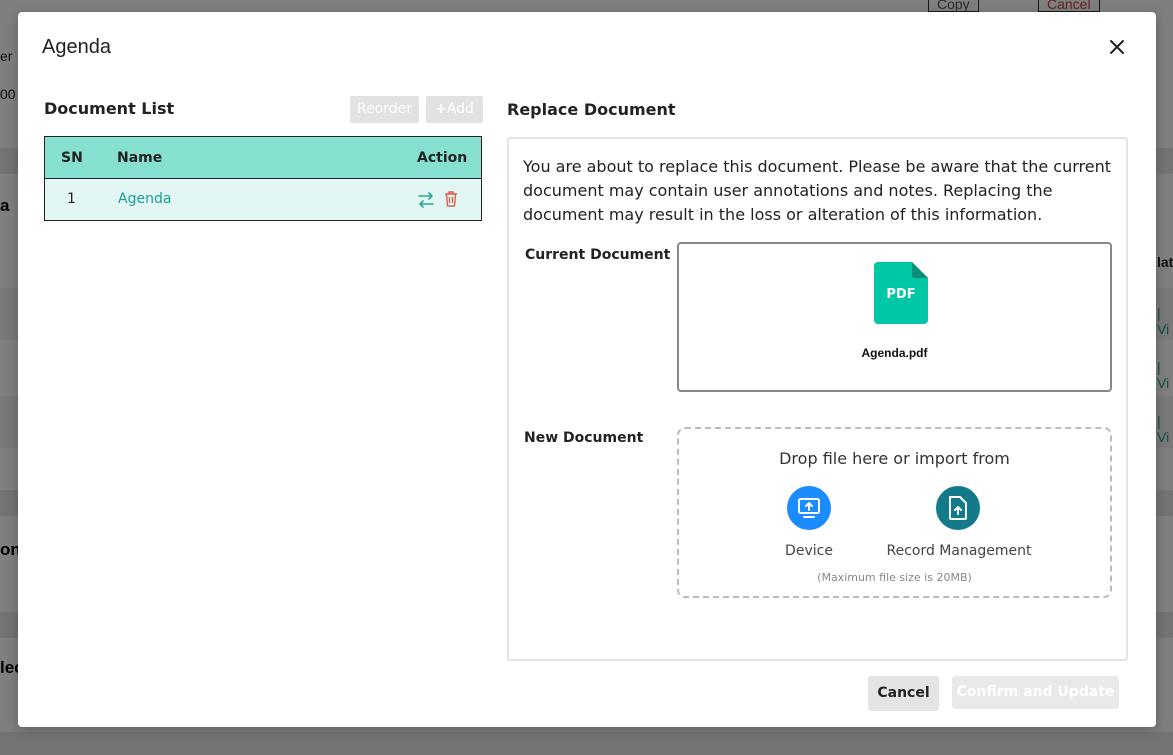 The image size is (1173, 755). I want to click on replace-document-title: Replace Document, so click(591, 109).